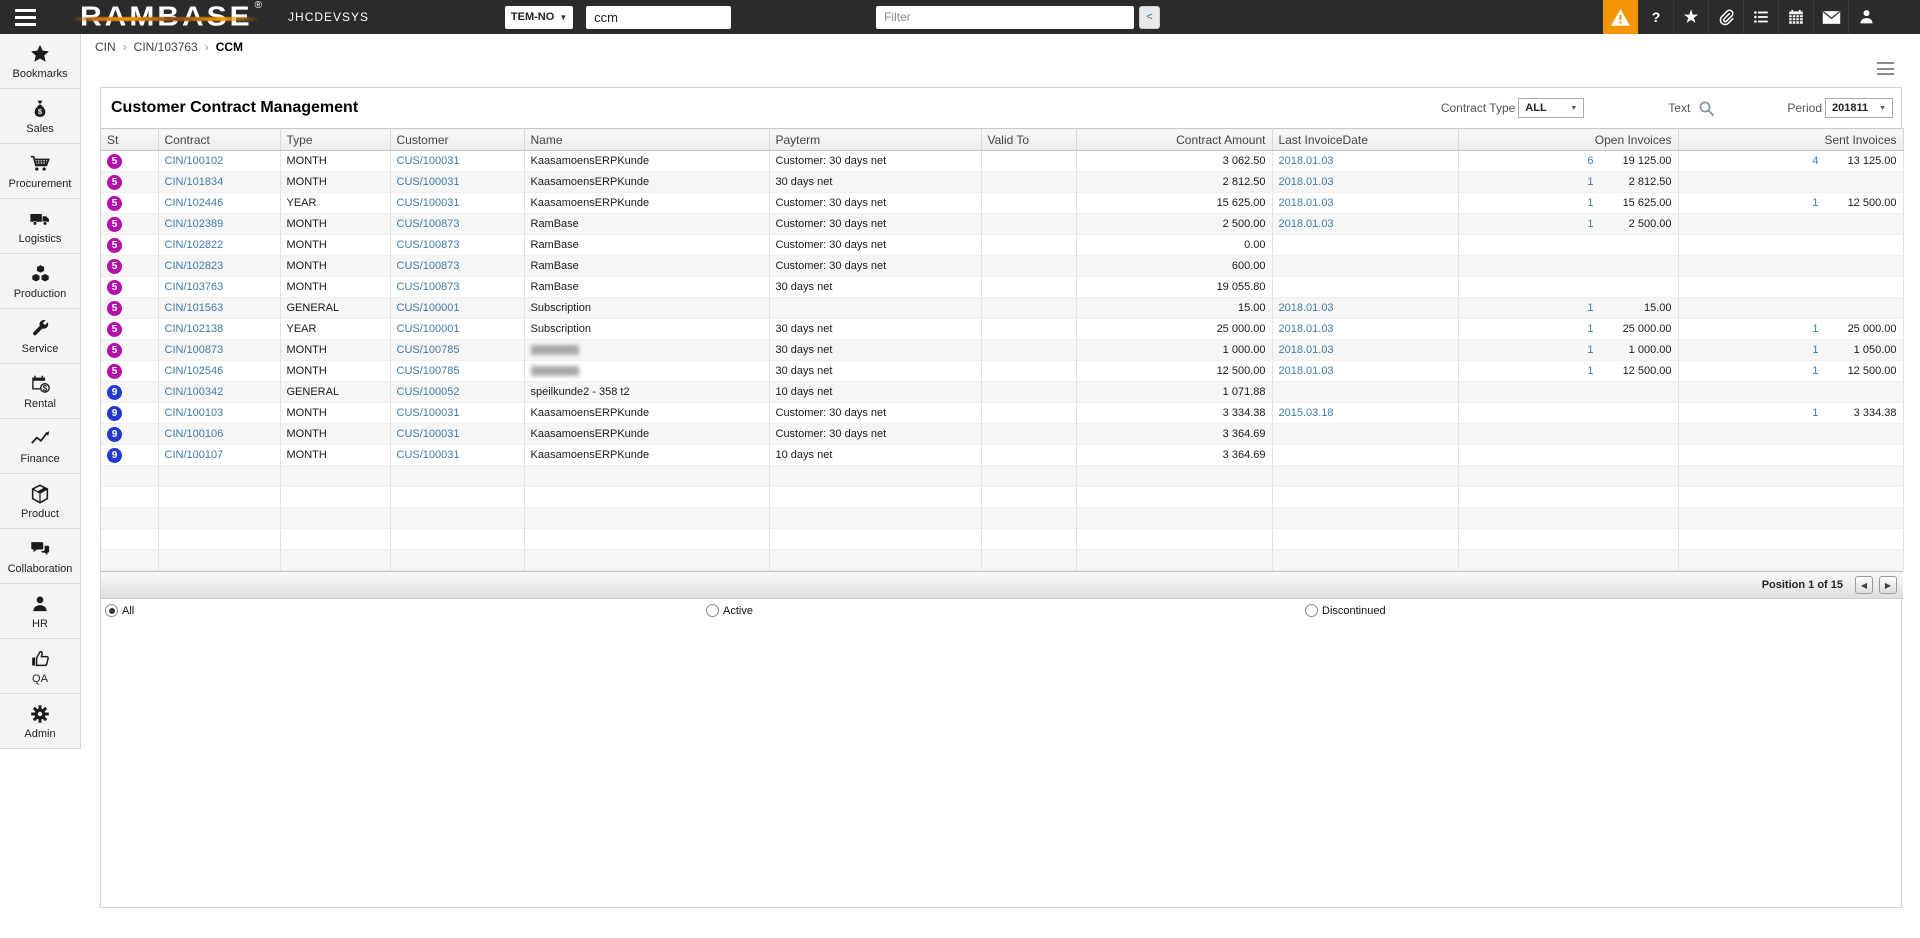  I want to click on invoice-date-link: 2015.03.18, so click(1306, 413).